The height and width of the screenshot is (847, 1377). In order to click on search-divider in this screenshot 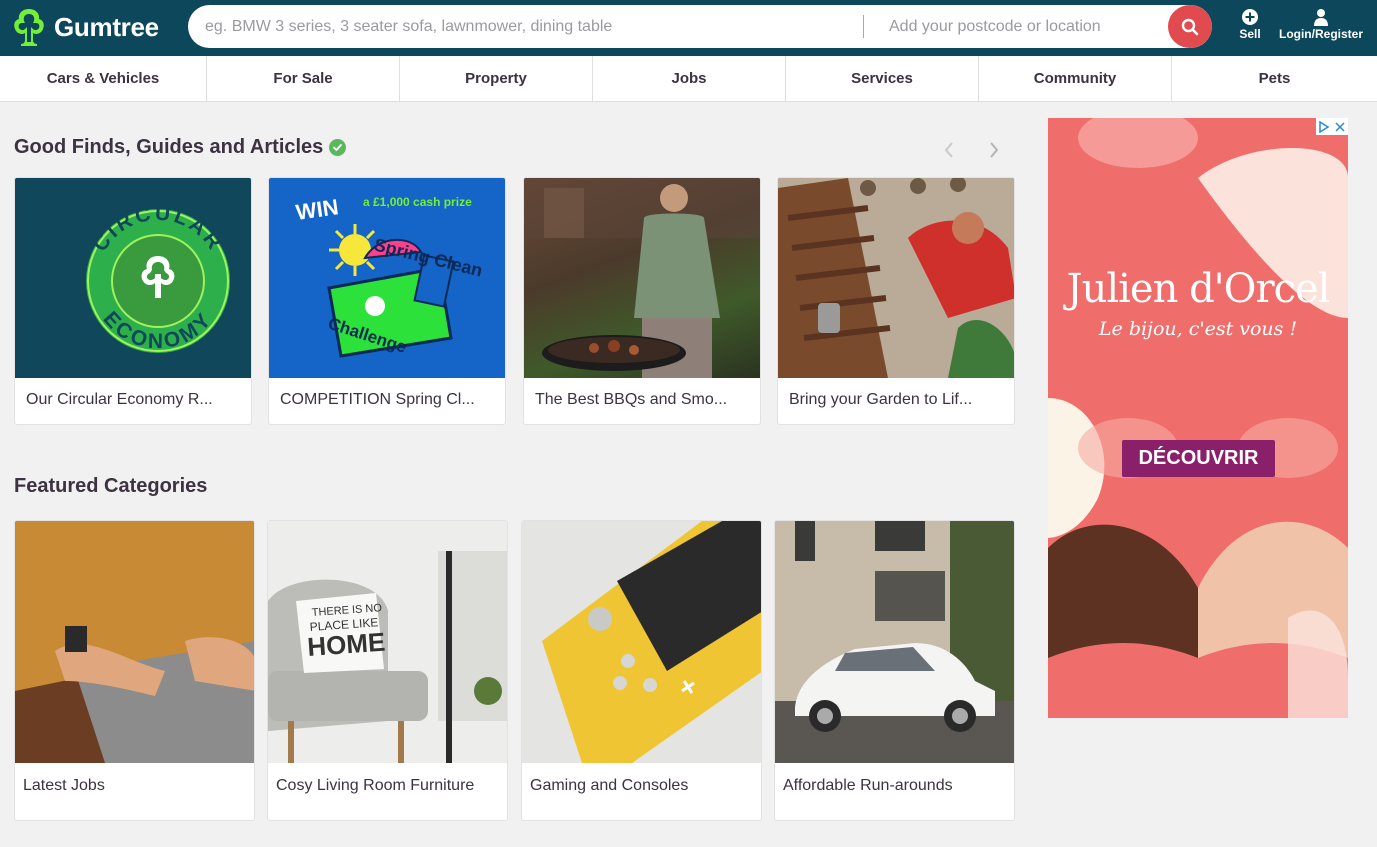, I will do `click(863, 26)`.